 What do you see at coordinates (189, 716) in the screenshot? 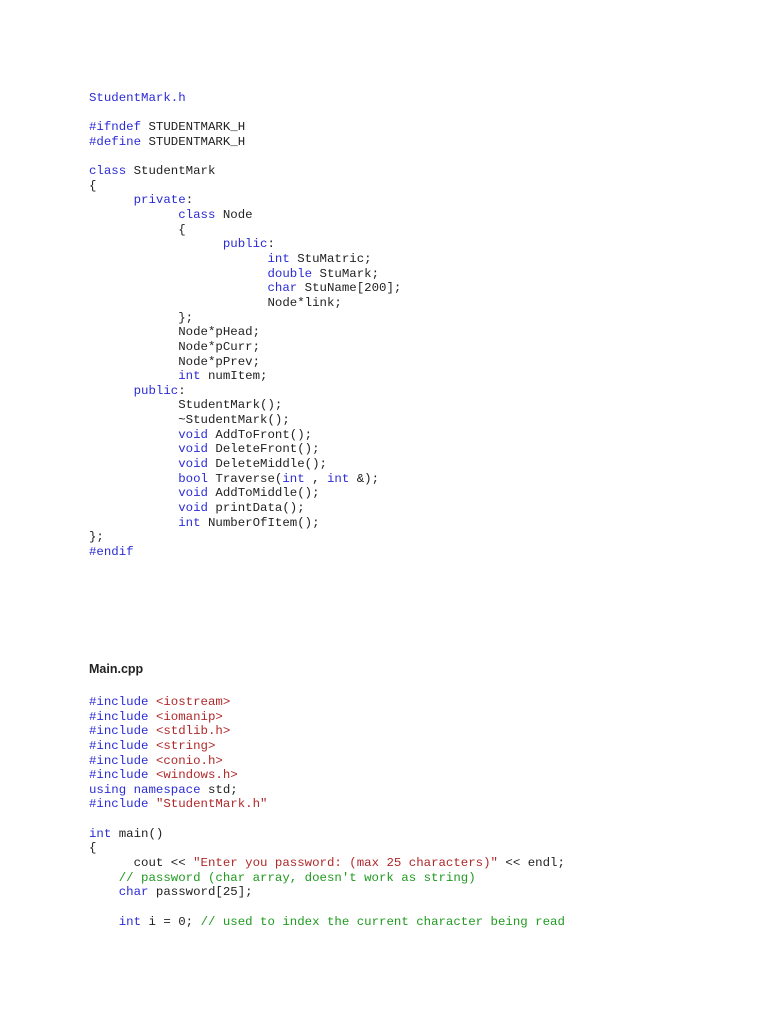
I see `code-token: <iomanip>` at bounding box center [189, 716].